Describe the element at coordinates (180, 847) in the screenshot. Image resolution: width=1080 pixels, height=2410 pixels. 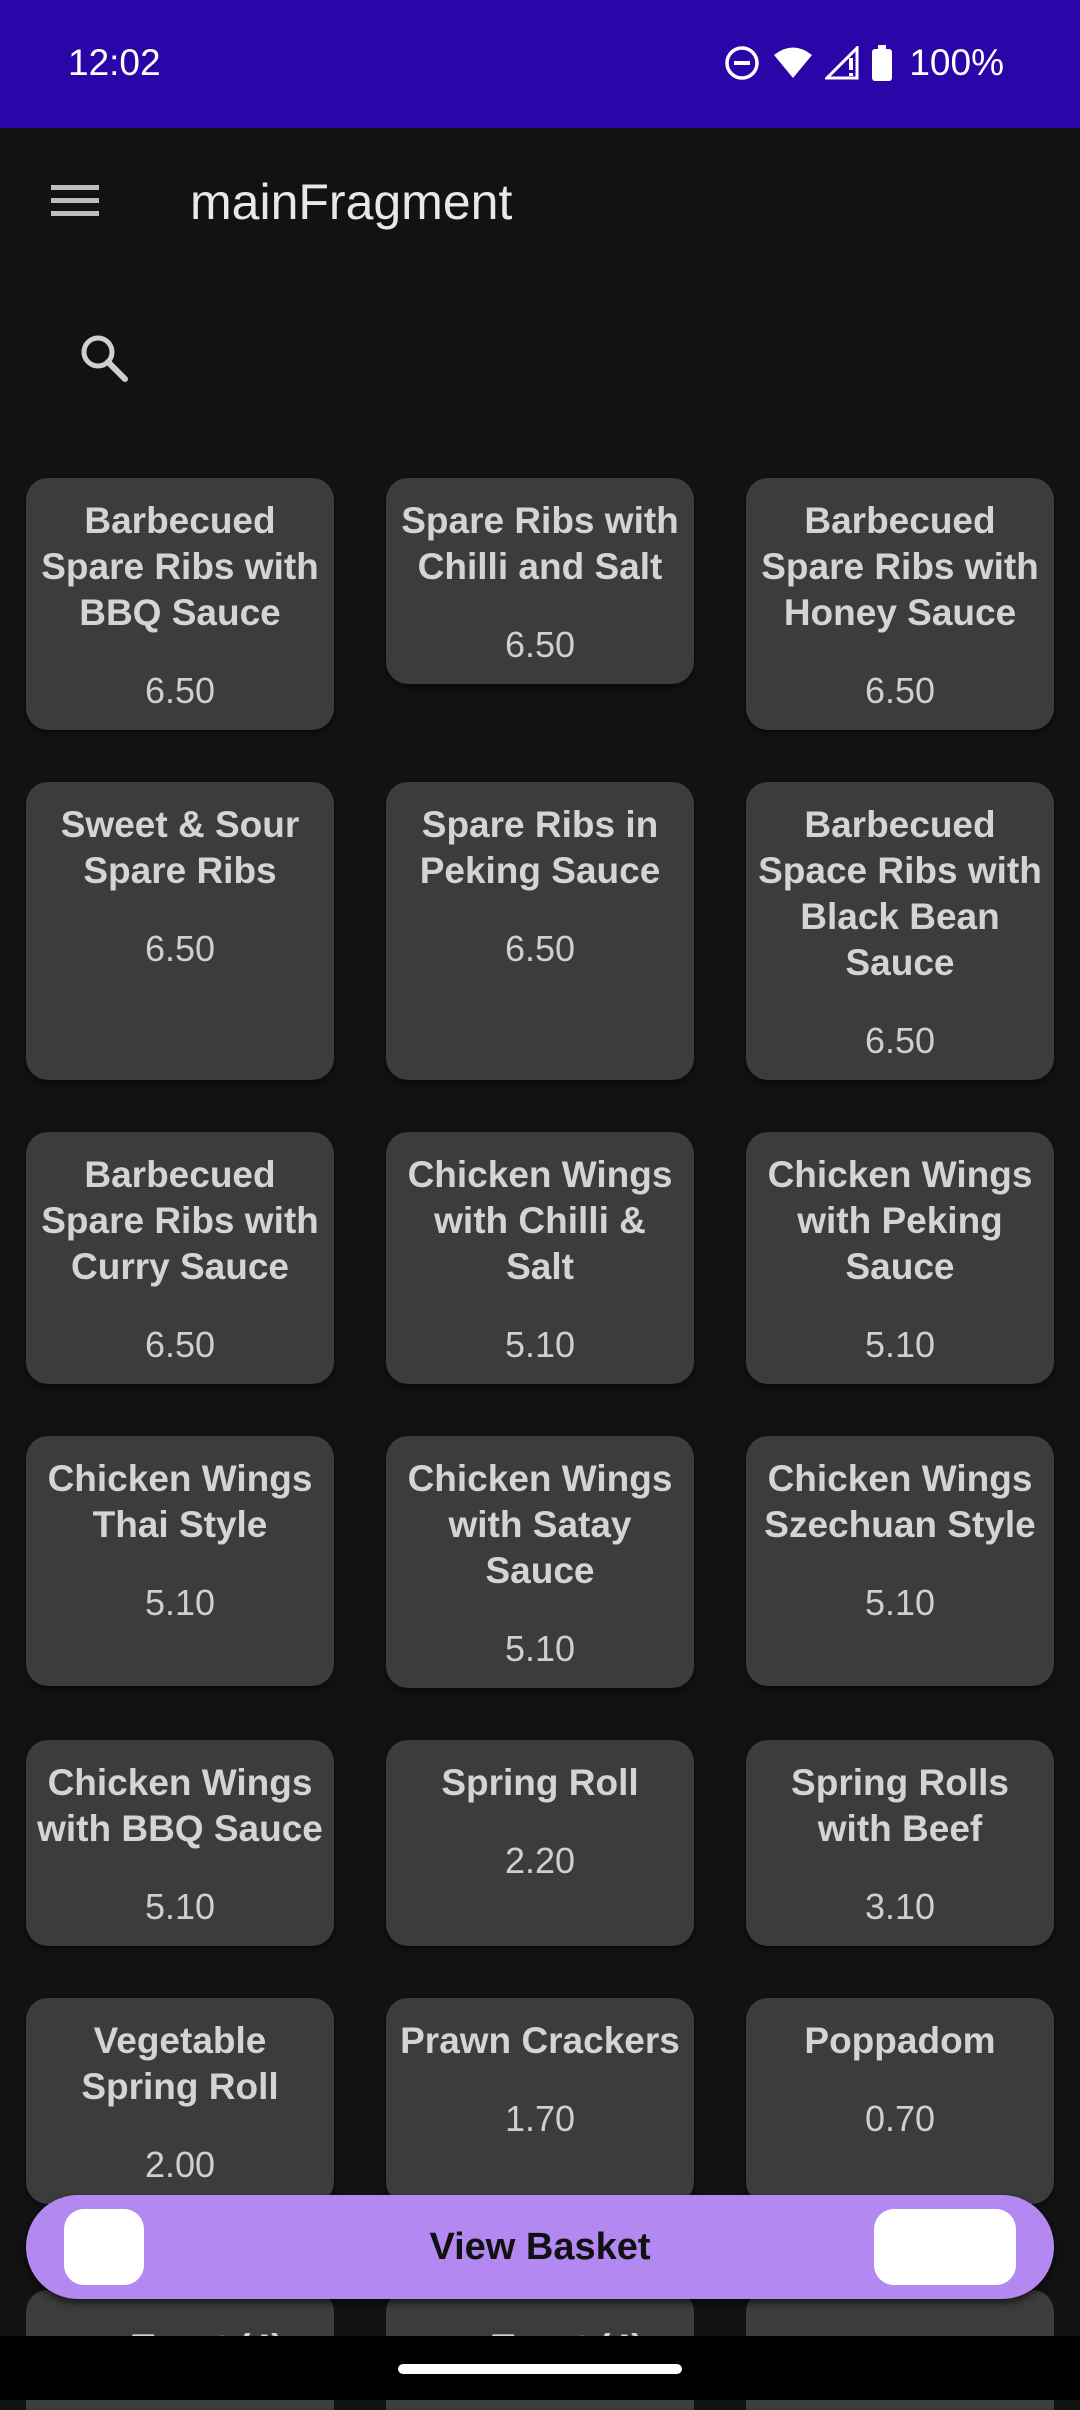
I see `menu-item-name: Sweet & Sour Spare Ribs` at that location.